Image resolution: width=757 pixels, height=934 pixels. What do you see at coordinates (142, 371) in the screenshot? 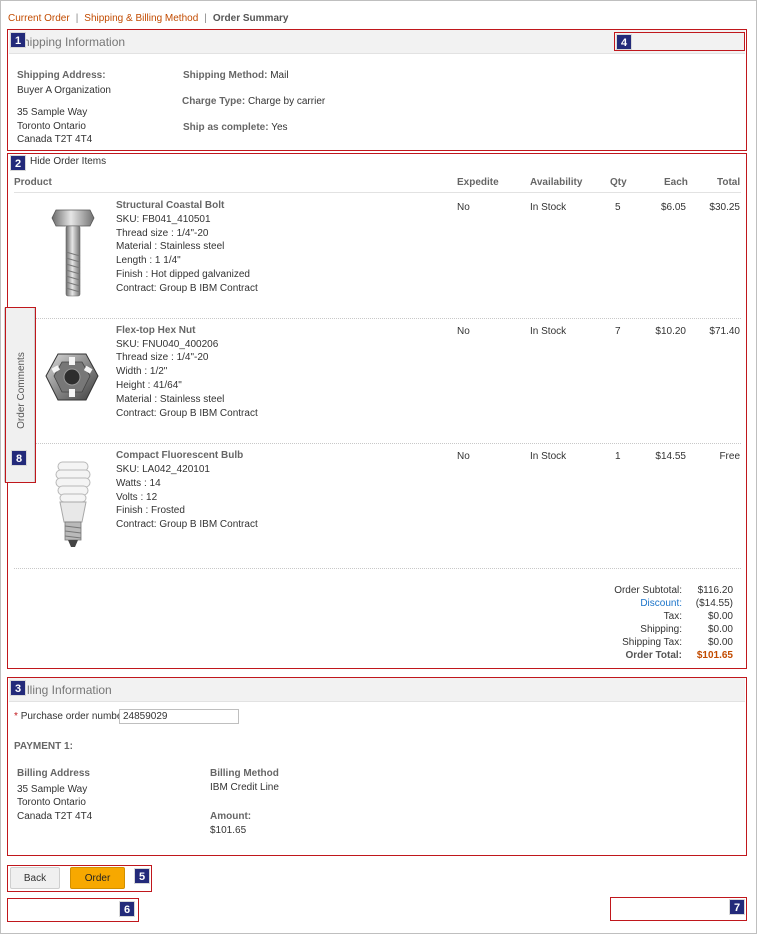
I see `product-detail: Width : 1/2"` at bounding box center [142, 371].